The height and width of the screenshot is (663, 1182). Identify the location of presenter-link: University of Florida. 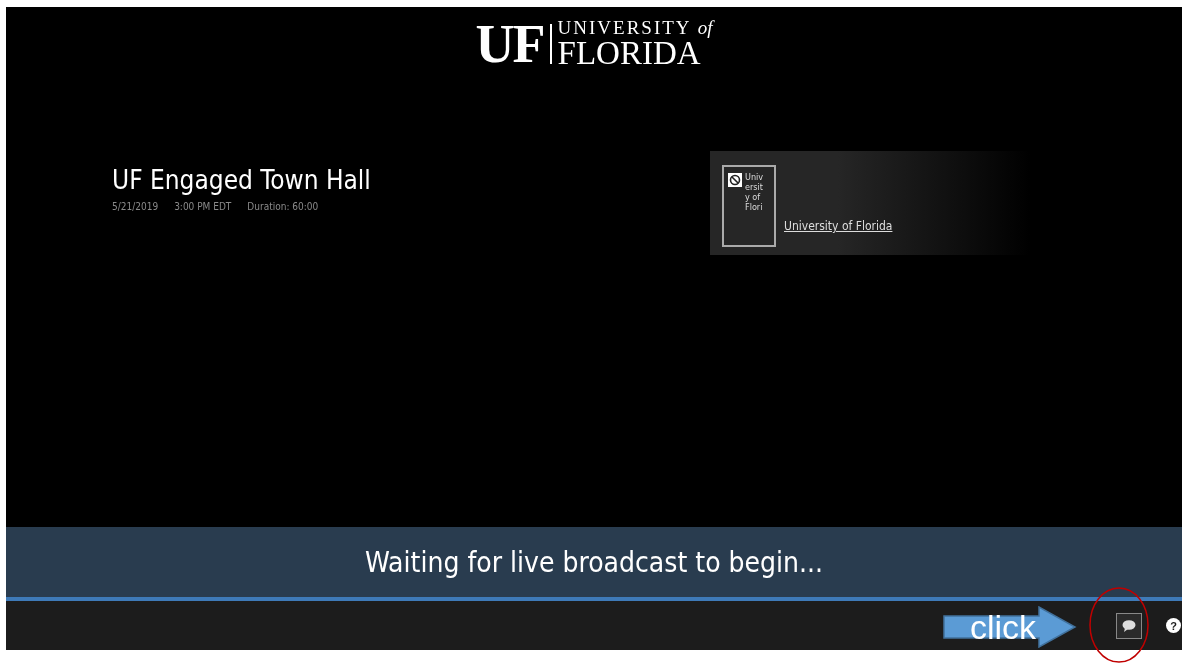
(838, 226).